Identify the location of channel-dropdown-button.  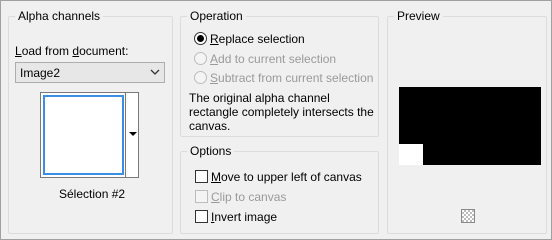
(131, 135).